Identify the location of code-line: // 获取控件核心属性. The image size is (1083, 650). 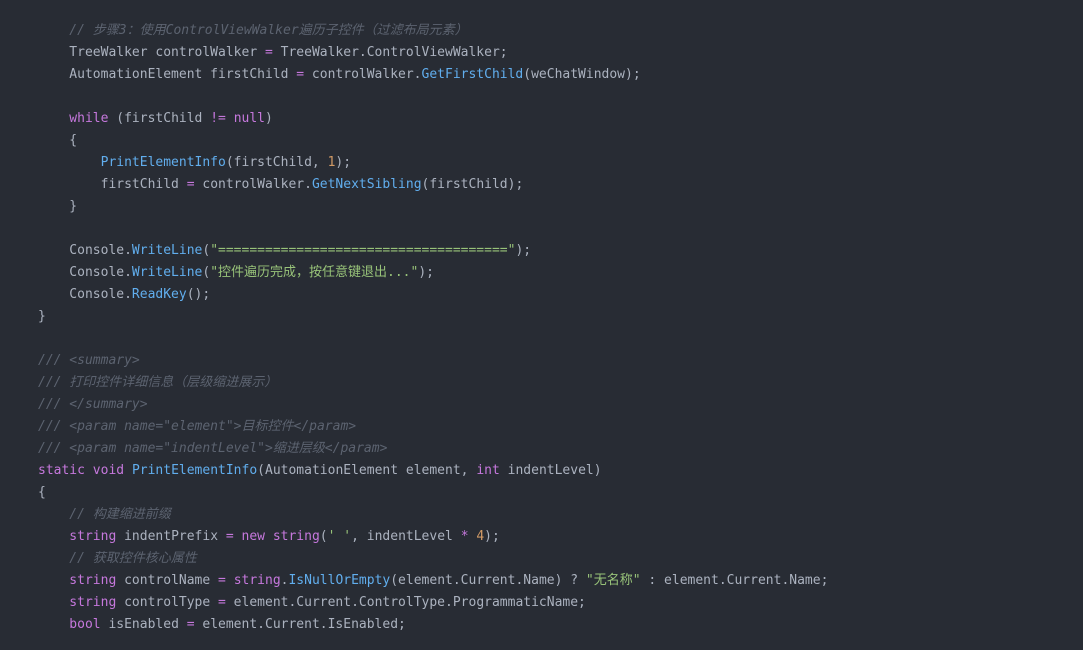
(541, 559).